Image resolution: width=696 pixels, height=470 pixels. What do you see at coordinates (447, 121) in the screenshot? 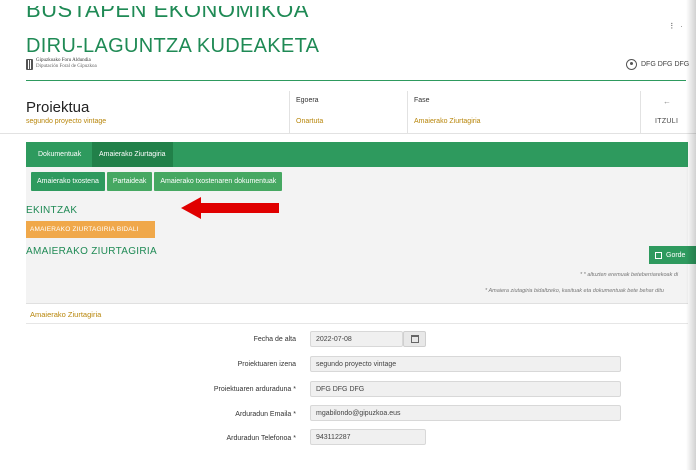
I see `phase-value: Amaierako Ziurtagiria` at bounding box center [447, 121].